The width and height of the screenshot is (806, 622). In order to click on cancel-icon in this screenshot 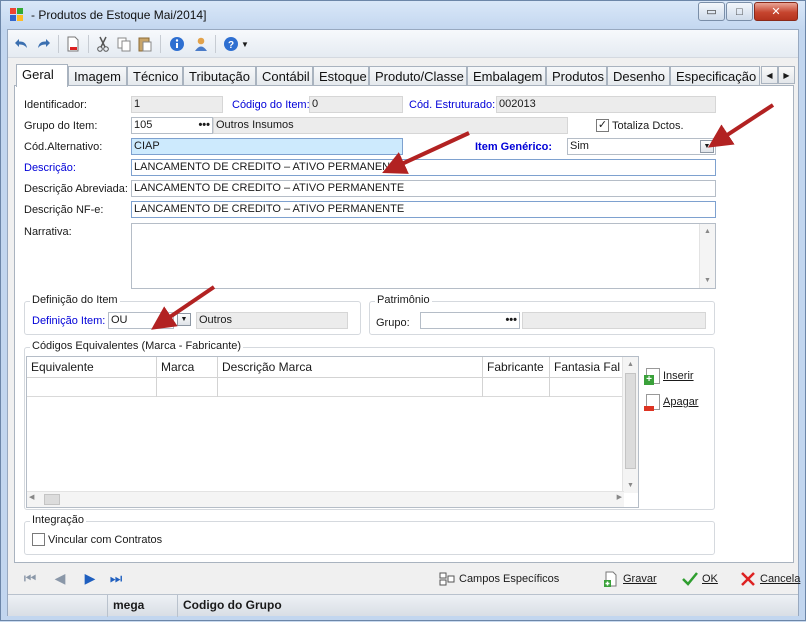, I will do `click(748, 579)`.